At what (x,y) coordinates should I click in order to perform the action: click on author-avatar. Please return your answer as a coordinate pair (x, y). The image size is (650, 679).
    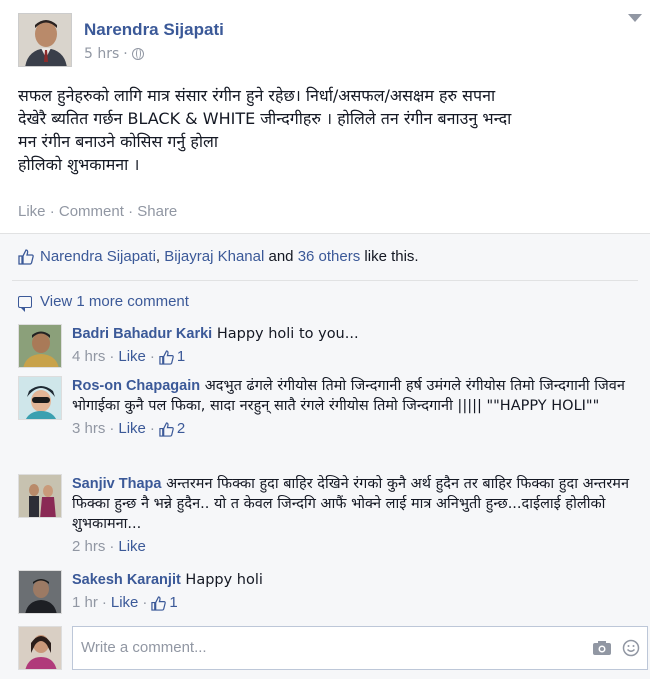
    Looking at the image, I should click on (45, 40).